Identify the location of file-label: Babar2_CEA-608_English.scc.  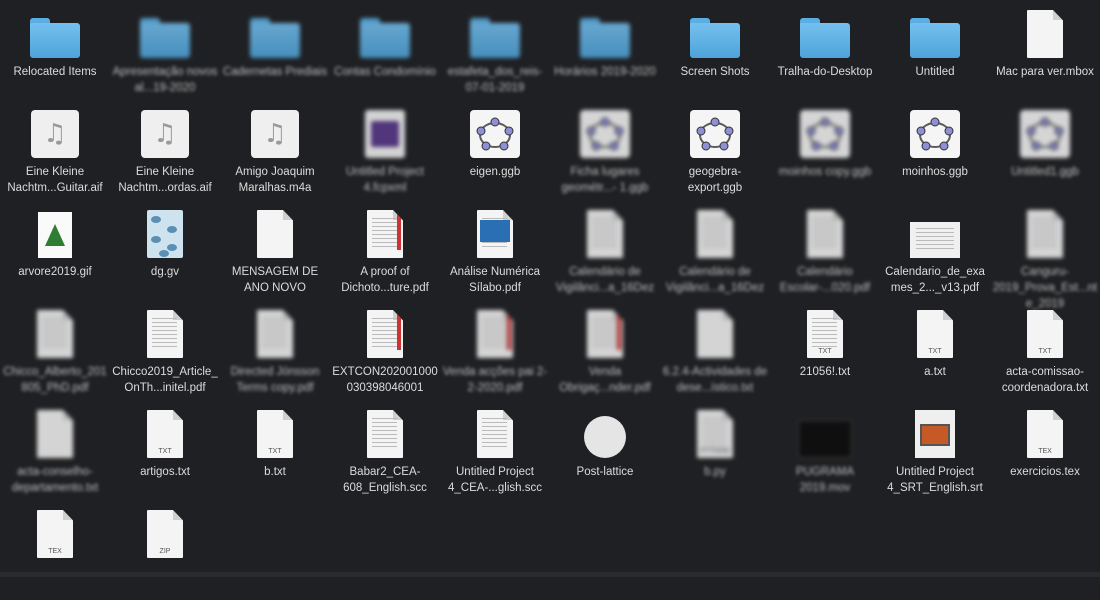
(385, 480).